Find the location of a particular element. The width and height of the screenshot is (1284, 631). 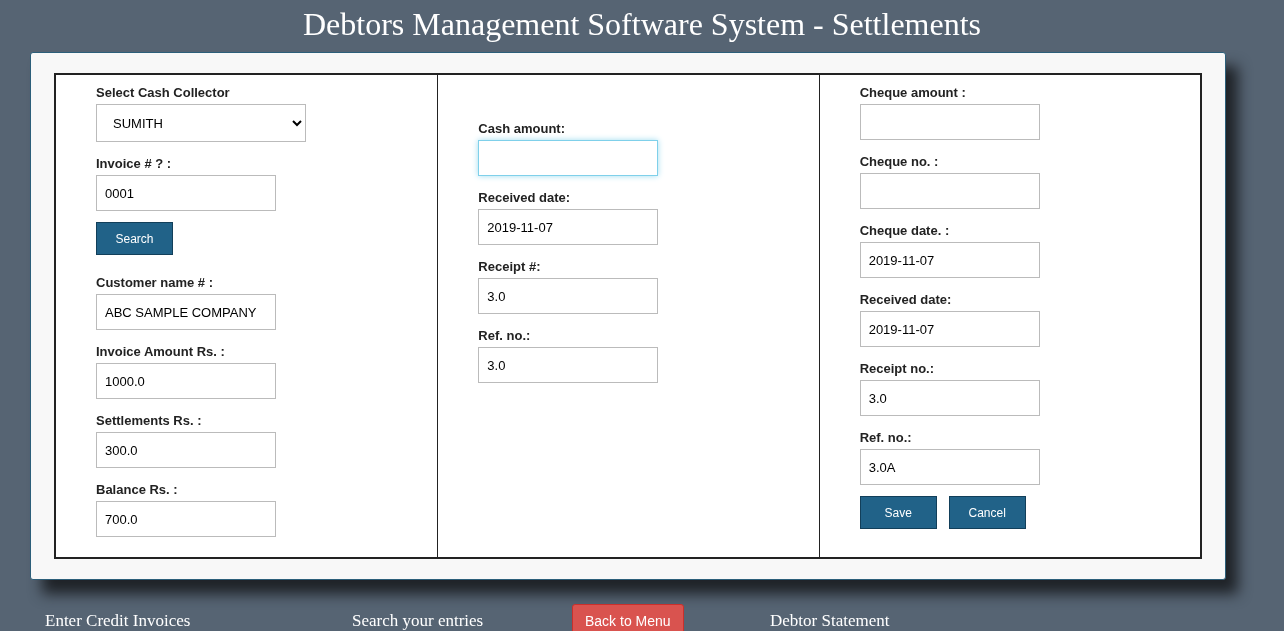

field-label: Cheque date. : is located at coordinates (905, 230).